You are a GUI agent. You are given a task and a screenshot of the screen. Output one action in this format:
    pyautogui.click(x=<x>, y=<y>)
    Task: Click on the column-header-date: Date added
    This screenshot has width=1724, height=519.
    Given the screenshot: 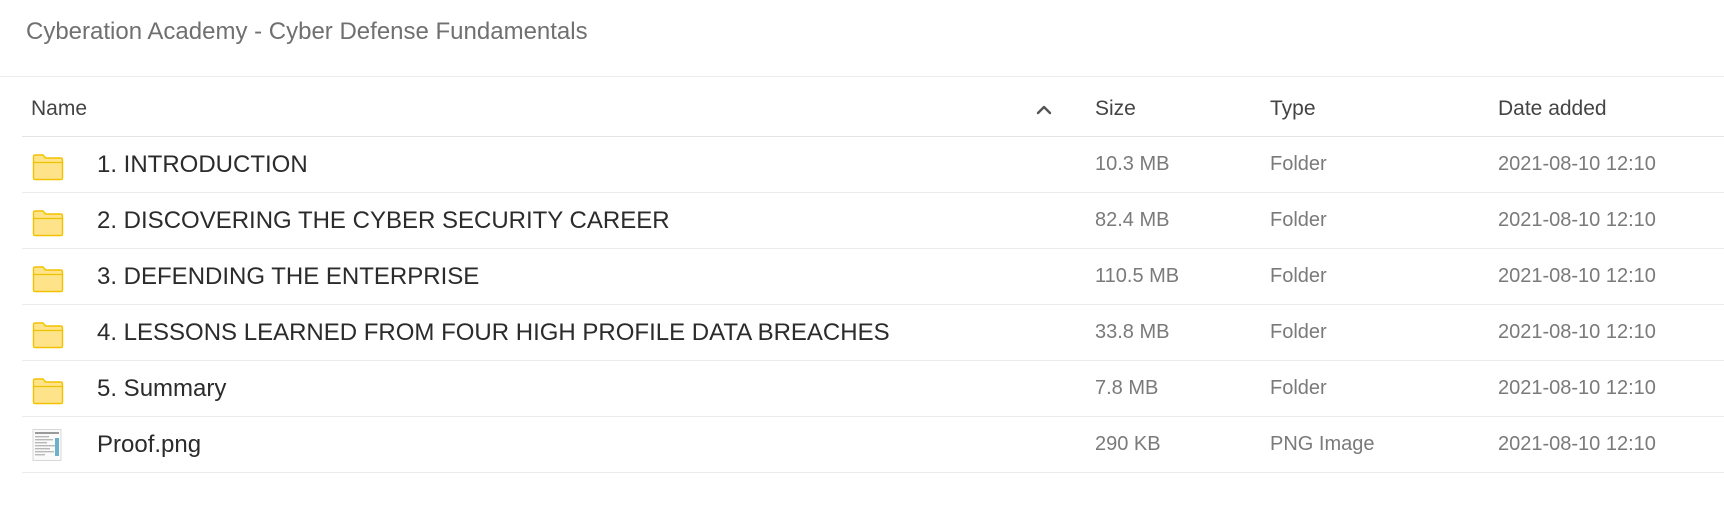 What is the action you would take?
    pyautogui.click(x=1552, y=109)
    